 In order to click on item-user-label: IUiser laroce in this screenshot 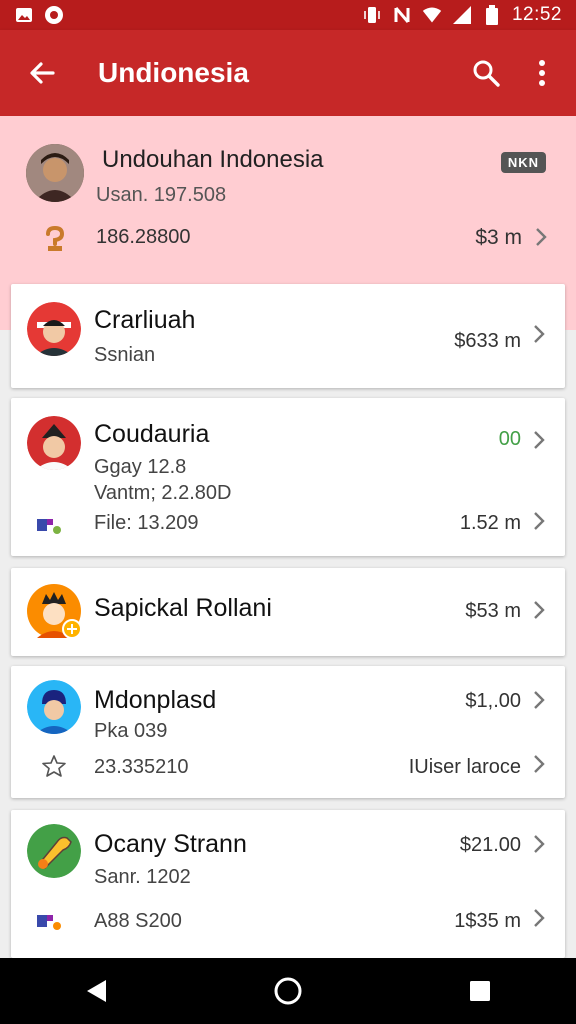, I will do `click(464, 767)`.